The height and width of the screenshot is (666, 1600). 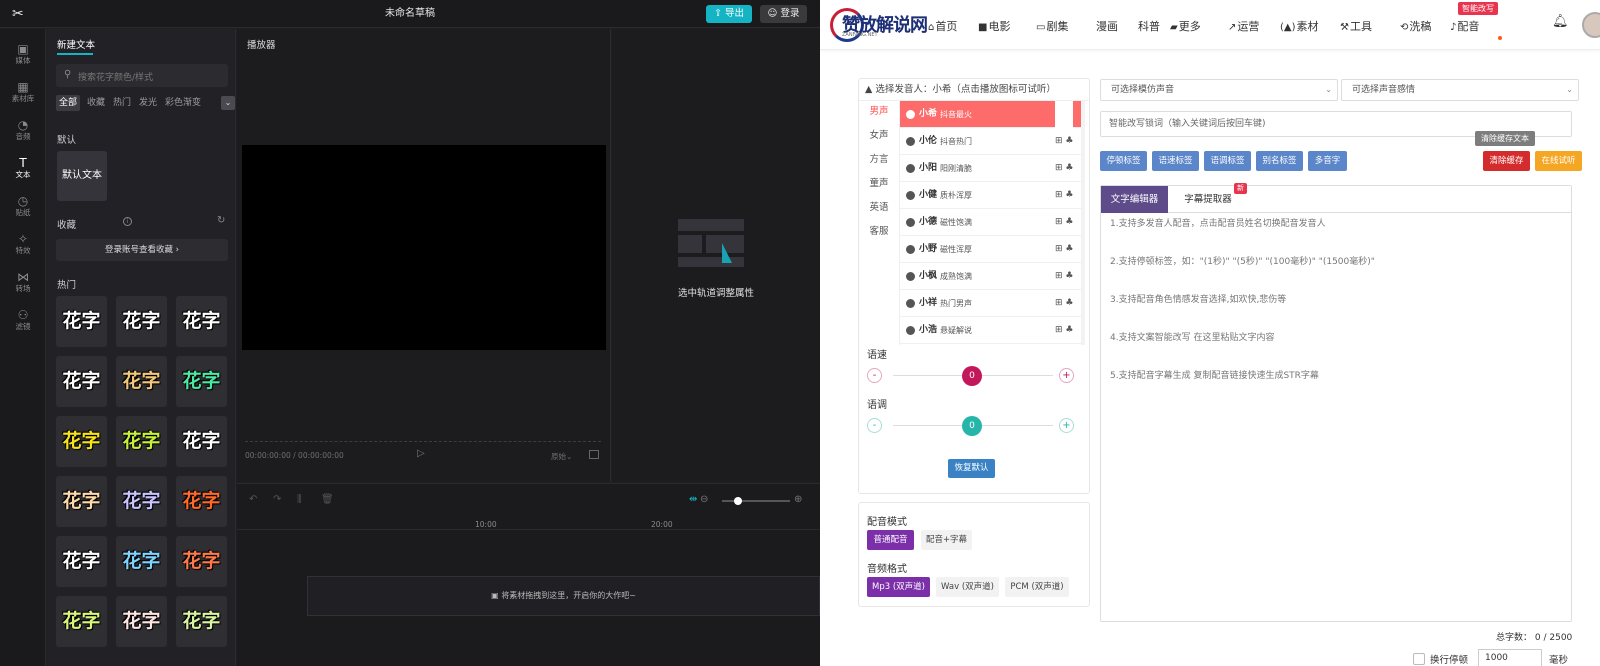 What do you see at coordinates (23, 284) in the screenshot?
I see `rail-item-transition: ⋈ 转场` at bounding box center [23, 284].